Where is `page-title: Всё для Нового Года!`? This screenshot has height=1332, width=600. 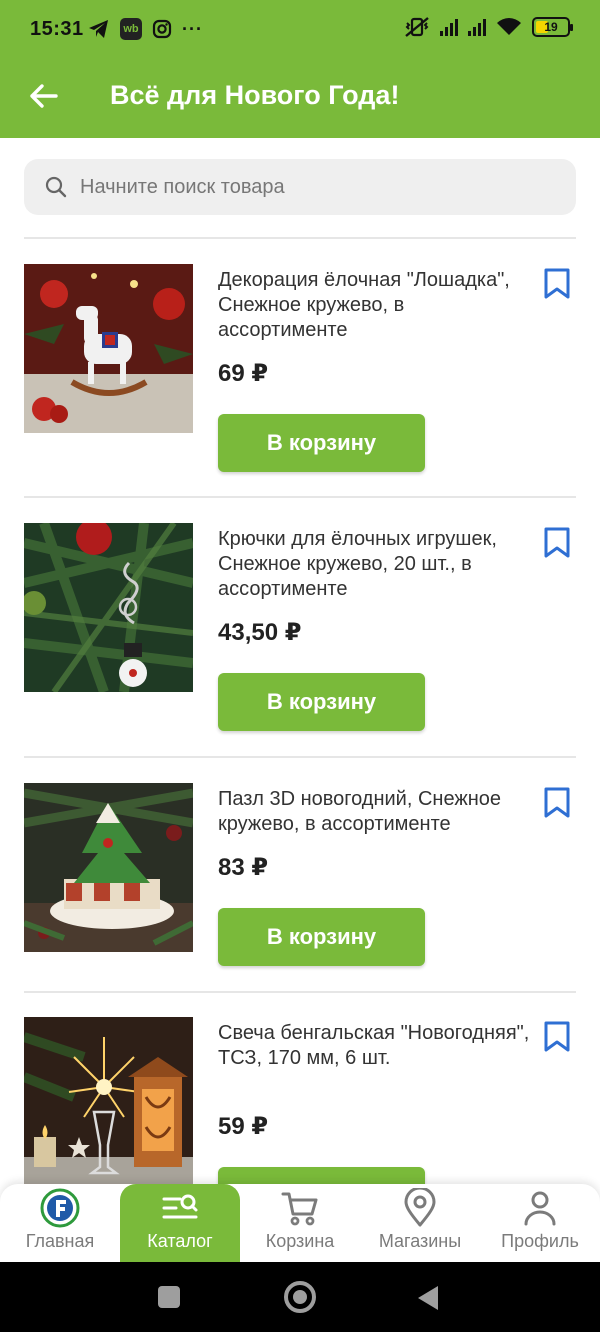 page-title: Всё для Нового Года! is located at coordinates (255, 95).